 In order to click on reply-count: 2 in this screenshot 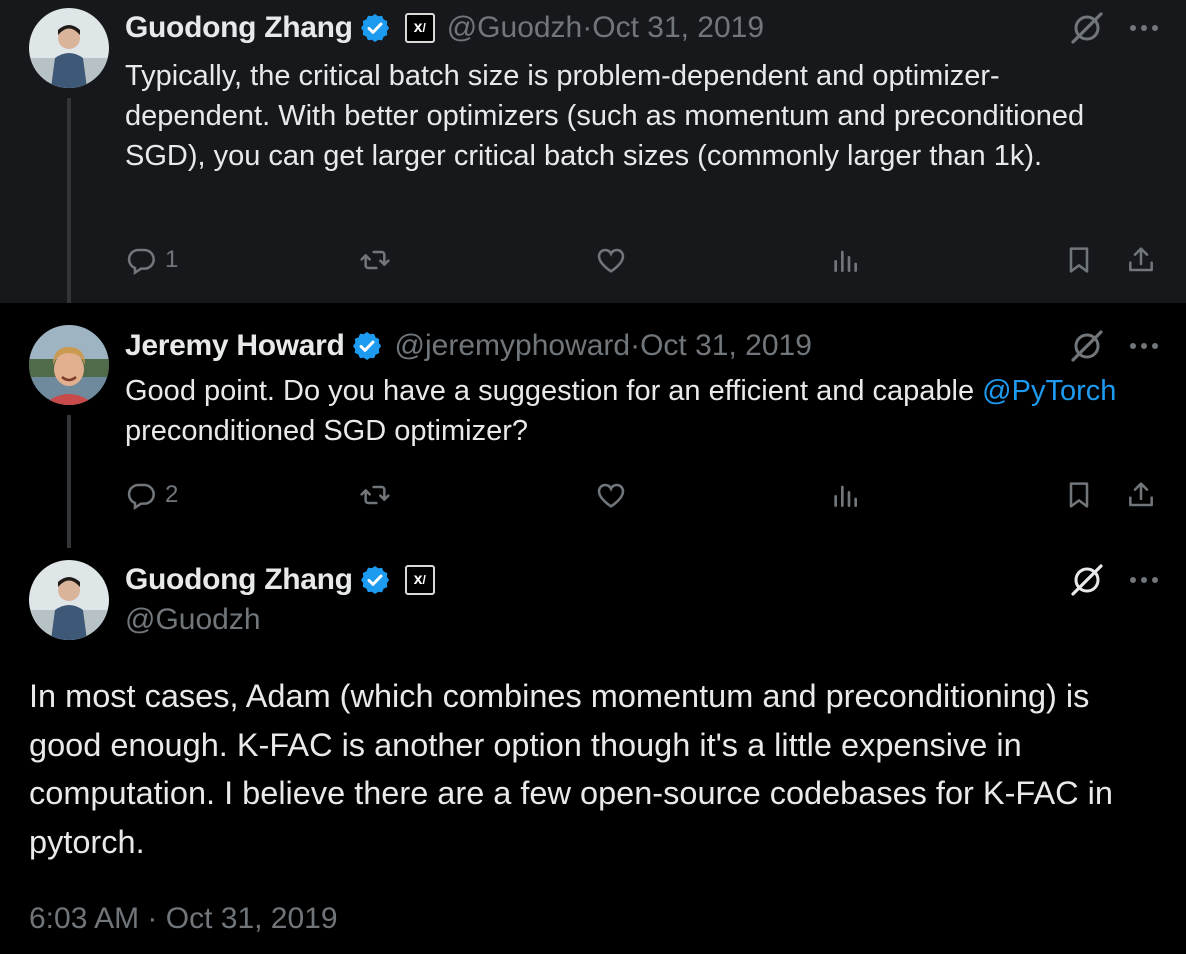, I will do `click(172, 494)`.